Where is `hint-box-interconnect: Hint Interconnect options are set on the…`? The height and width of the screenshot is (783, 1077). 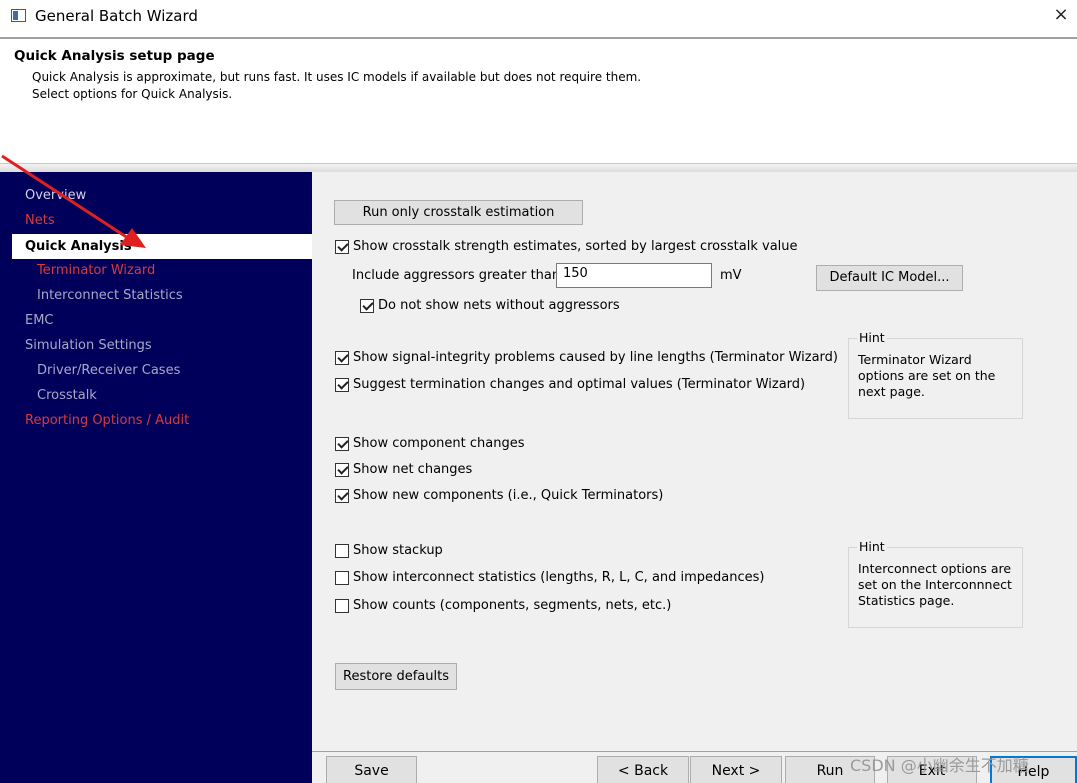 hint-box-interconnect: Hint Interconnect options are set on the… is located at coordinates (935, 583).